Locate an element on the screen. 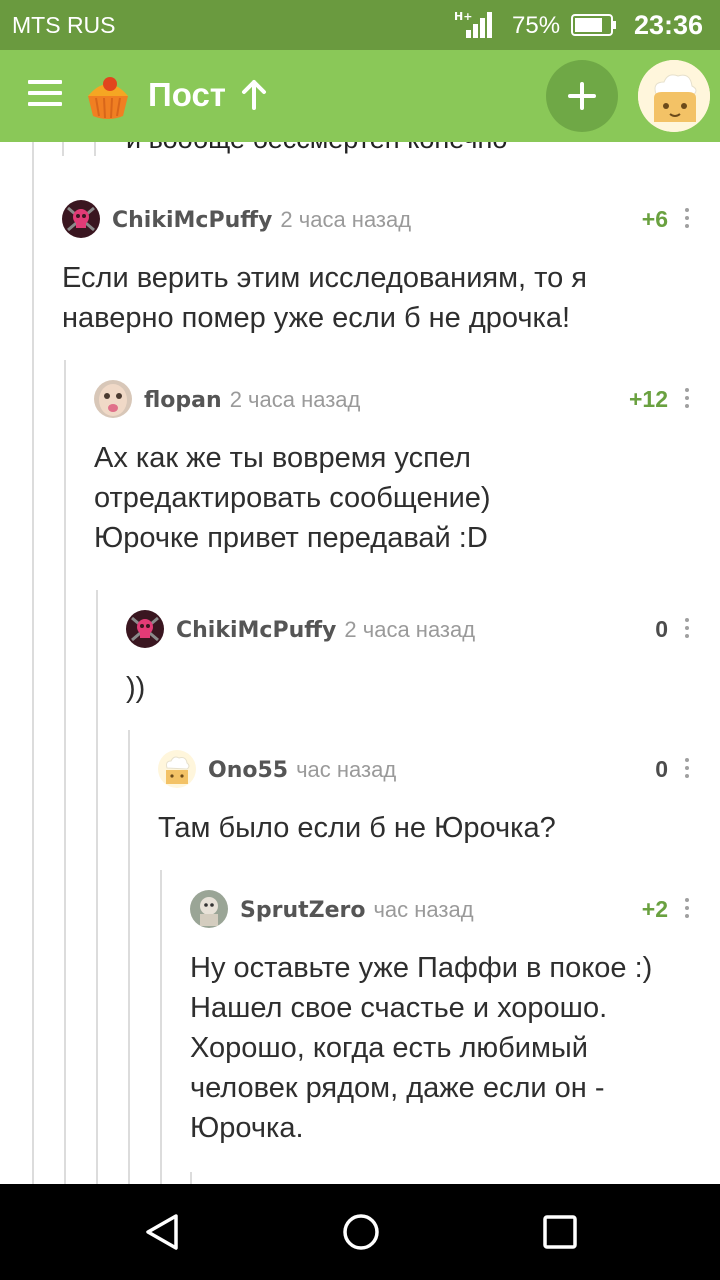 This screenshot has width=720, height=1280. comment-header: flopan 2 часа назад +12 is located at coordinates (407, 400).